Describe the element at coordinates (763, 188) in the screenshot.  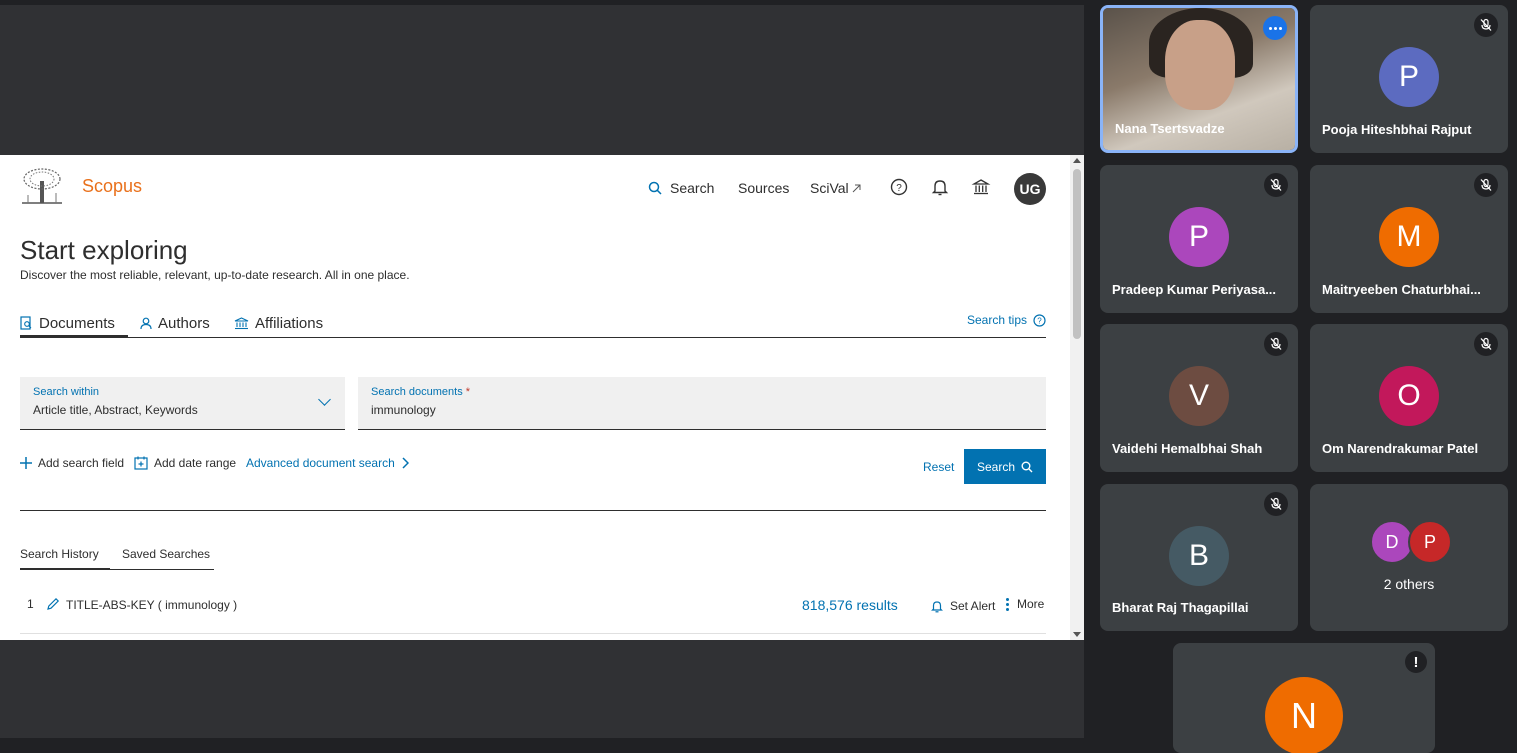
I see `nav-sources: Sources` at that location.